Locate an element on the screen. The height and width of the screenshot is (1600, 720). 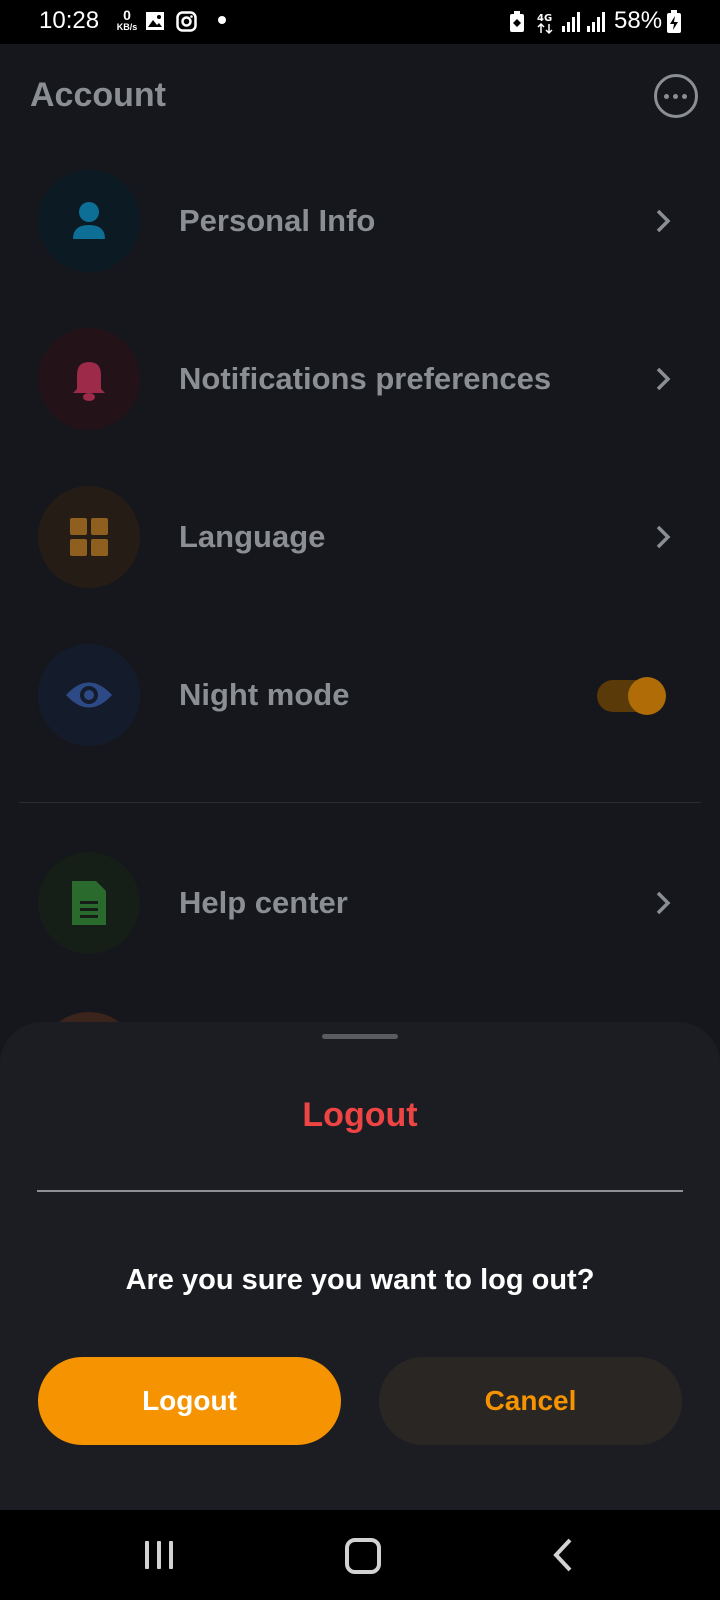
cancel-button: Cancel is located at coordinates (530, 1401).